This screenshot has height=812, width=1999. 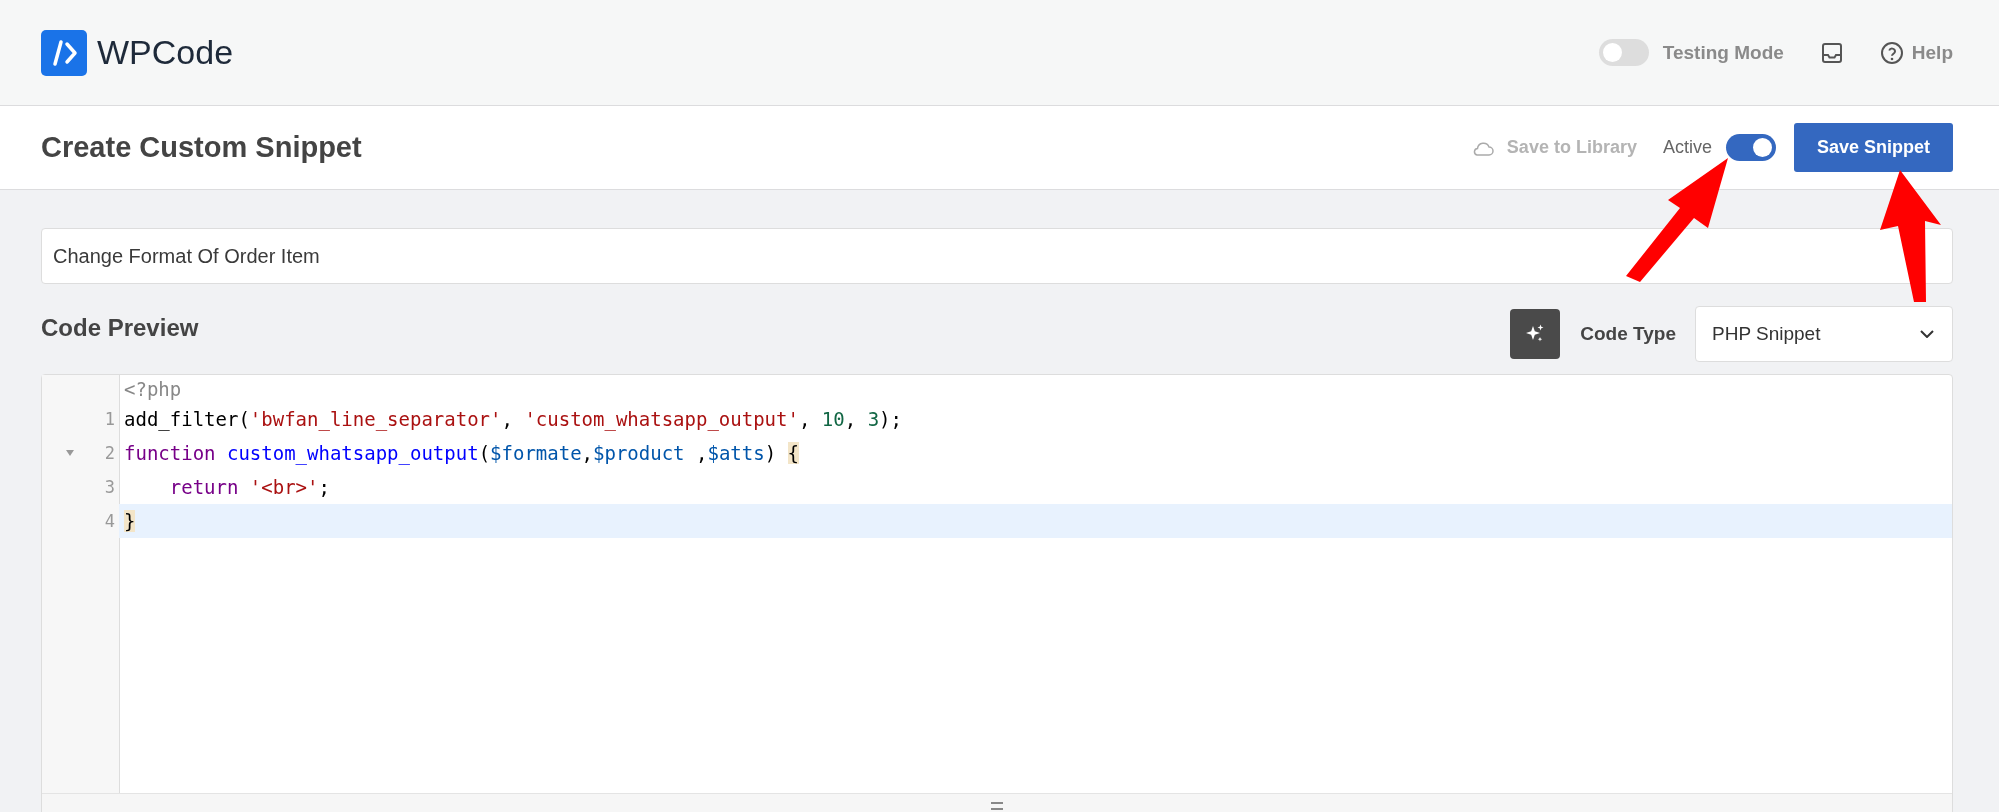 What do you see at coordinates (1750, 147) in the screenshot?
I see `active-toggle` at bounding box center [1750, 147].